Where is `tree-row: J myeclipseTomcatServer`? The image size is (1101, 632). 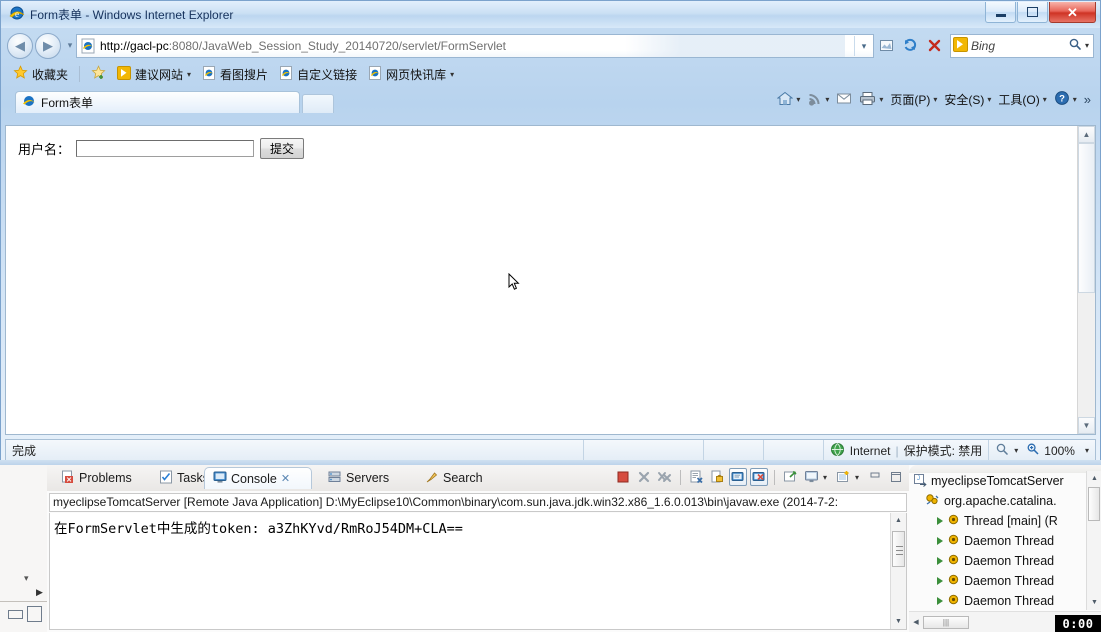
tree-row: J myeclipseTomcatServer is located at coordinates (998, 481).